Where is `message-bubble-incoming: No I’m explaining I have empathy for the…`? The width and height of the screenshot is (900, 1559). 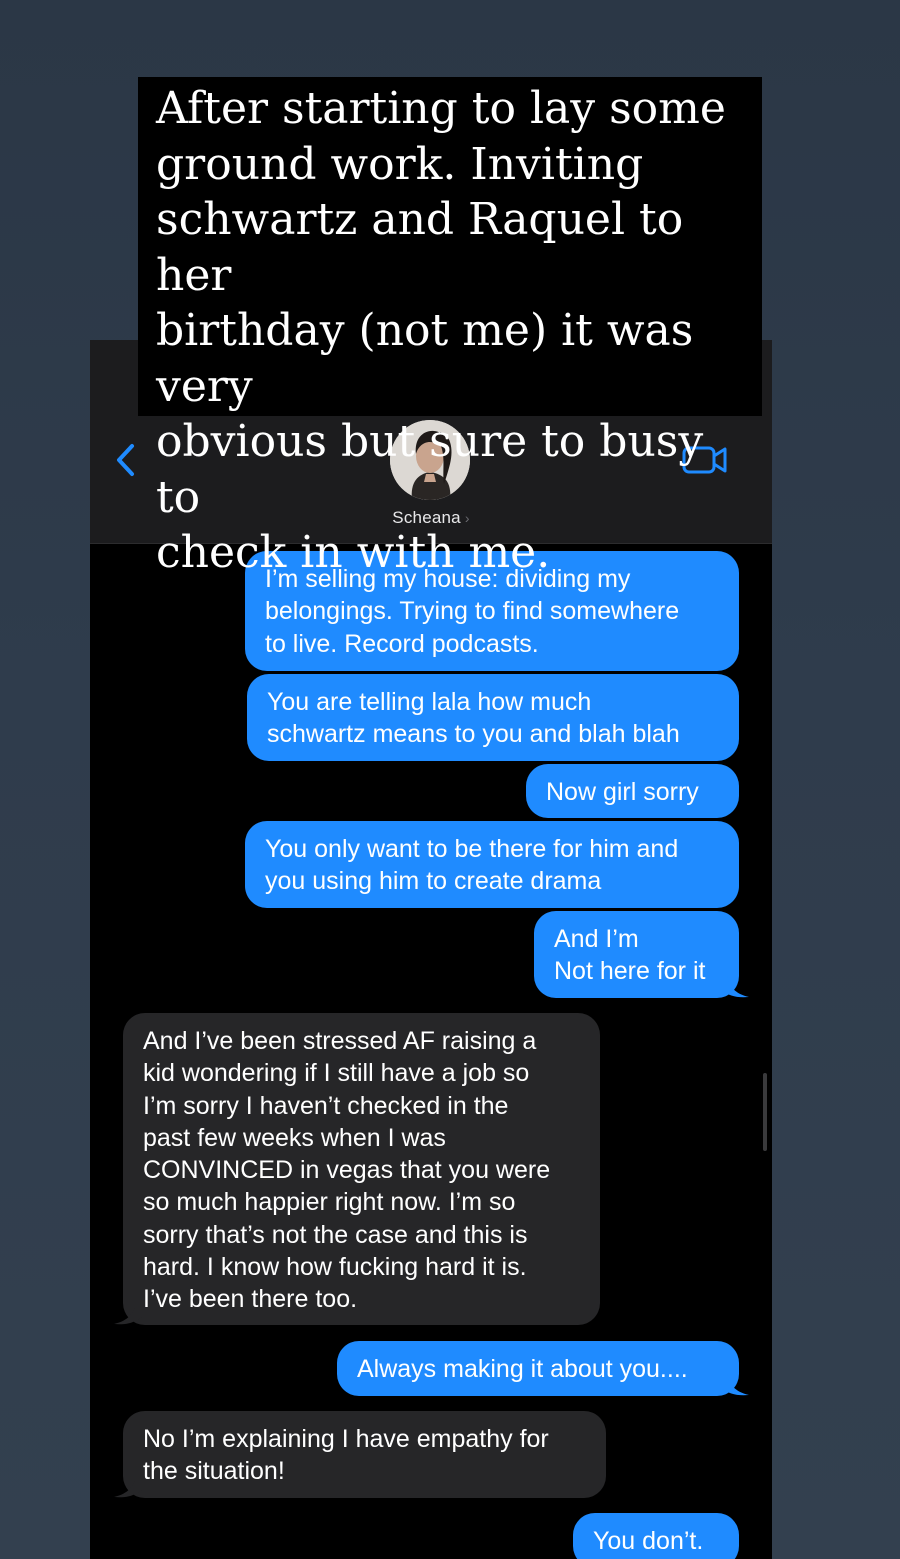 message-bubble-incoming: No I’m explaining I have empathy for the… is located at coordinates (364, 1454).